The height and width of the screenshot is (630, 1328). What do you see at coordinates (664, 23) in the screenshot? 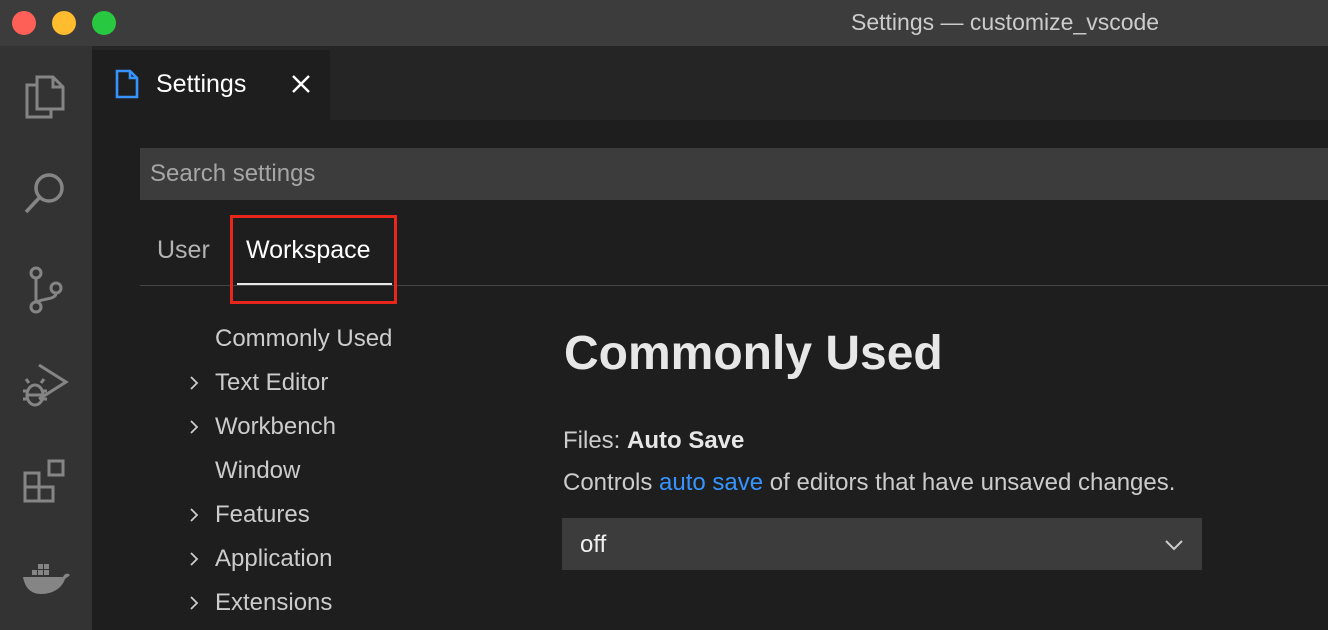
I see `title-bar: Settings — customize_vscode` at bounding box center [664, 23].